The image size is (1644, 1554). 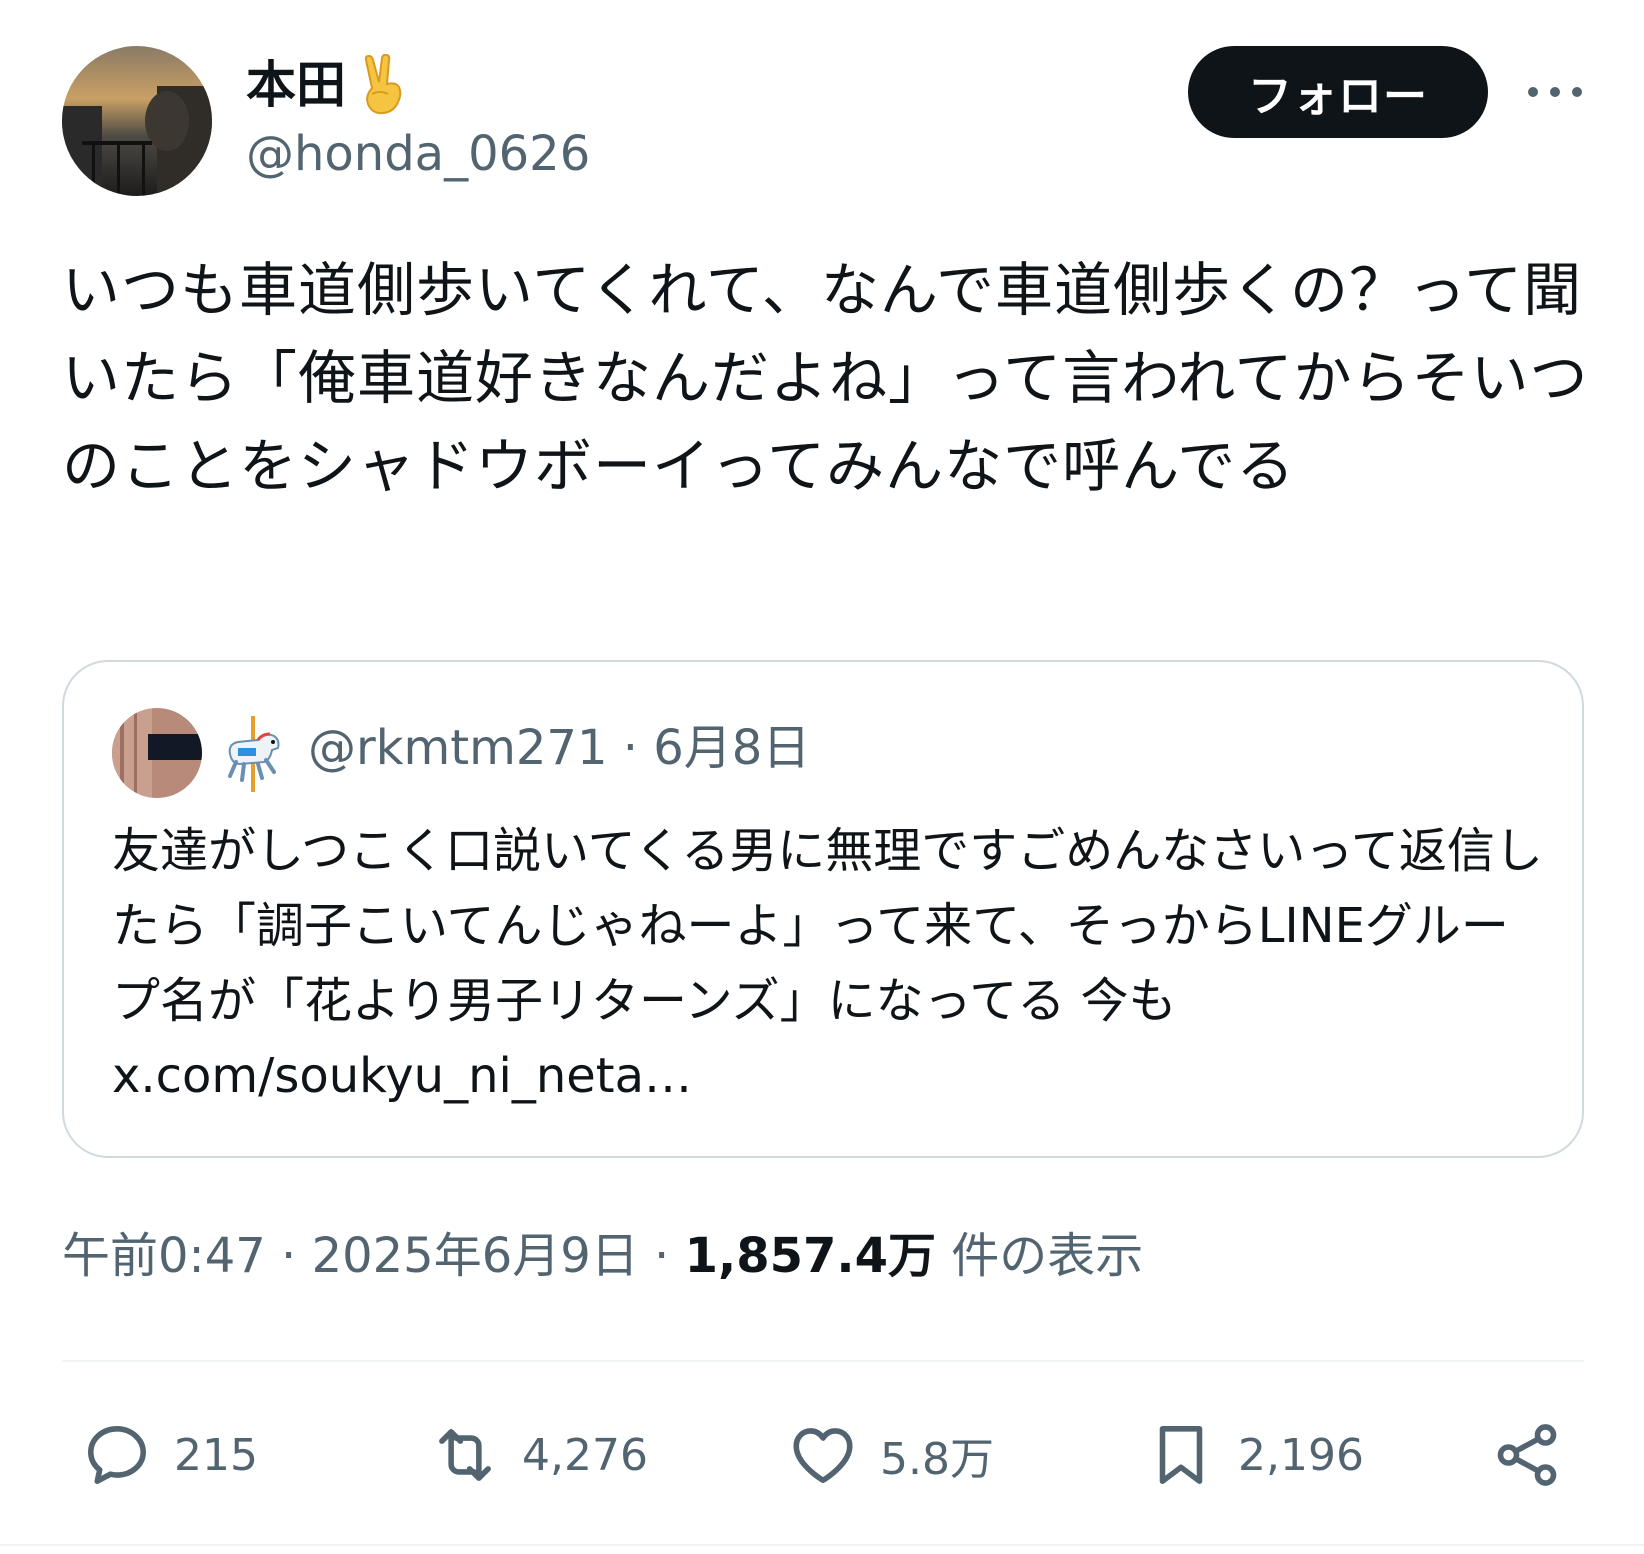 I want to click on author-name-row: 本田, so click(x=327, y=85).